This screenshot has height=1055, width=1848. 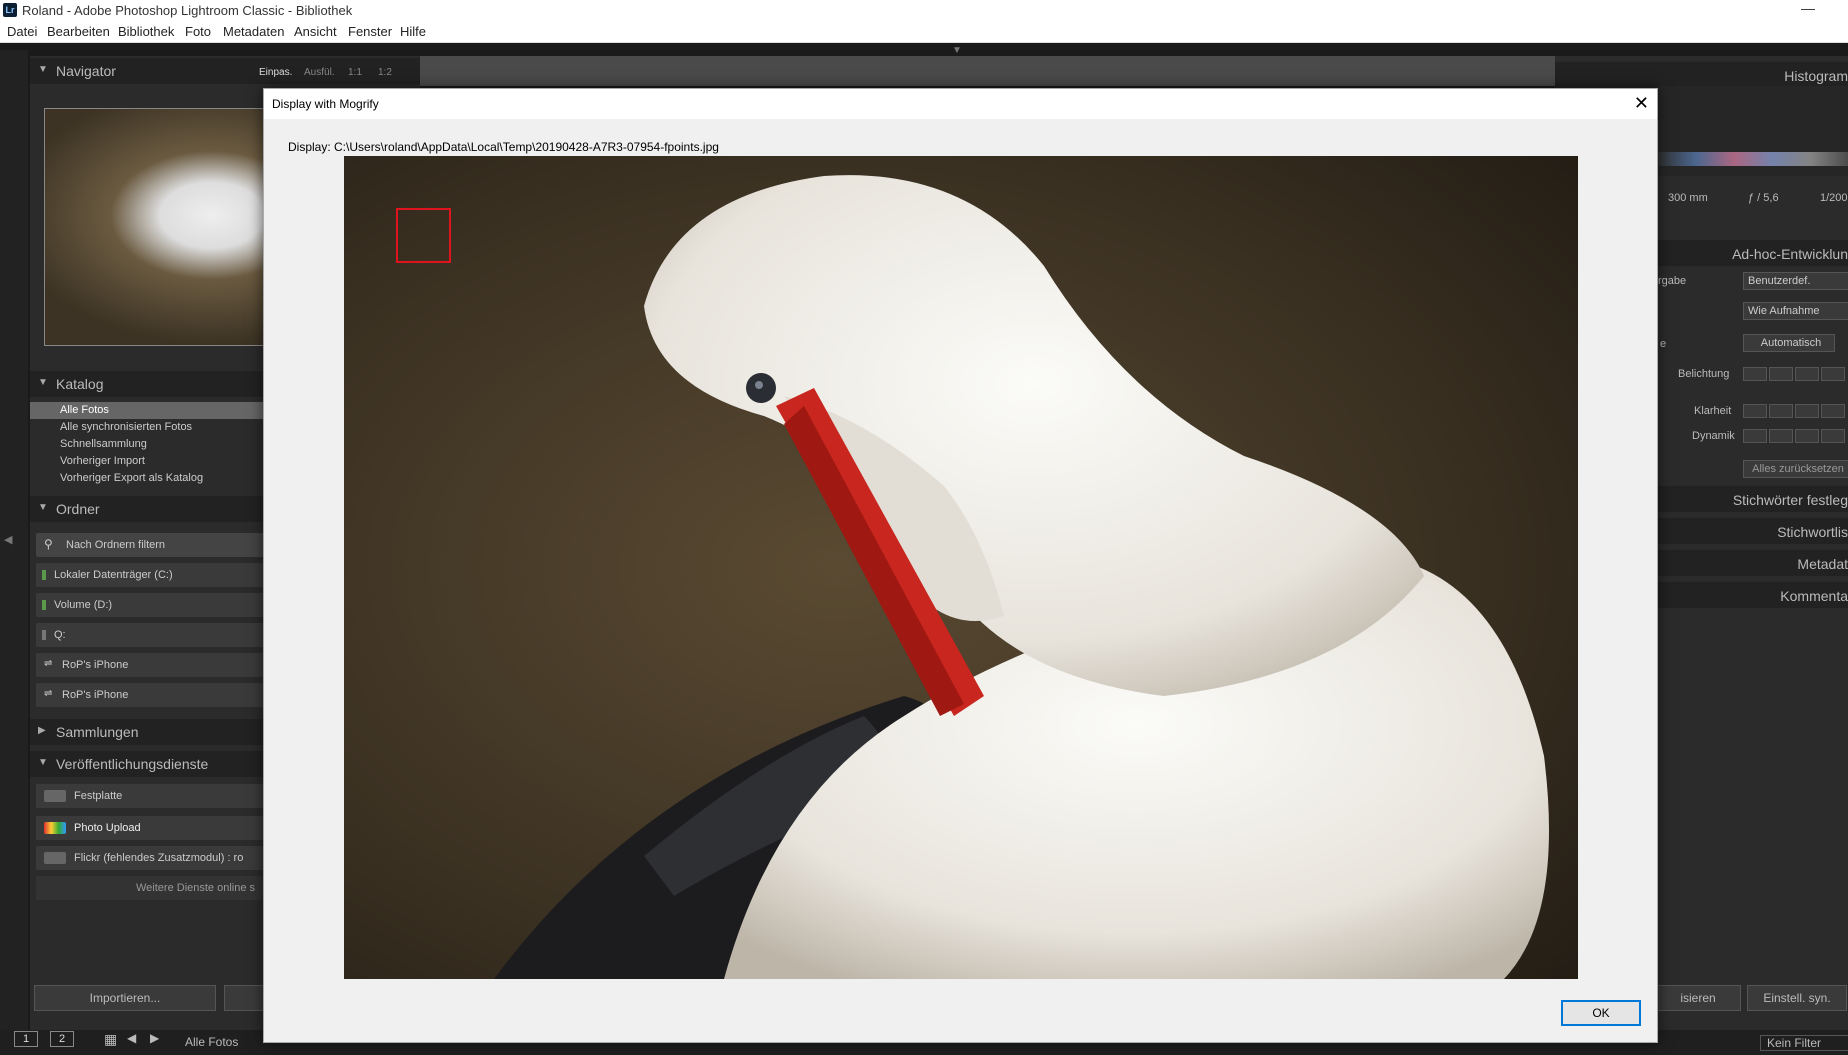 I want to click on clarity-steppers, so click(x=1795, y=411).